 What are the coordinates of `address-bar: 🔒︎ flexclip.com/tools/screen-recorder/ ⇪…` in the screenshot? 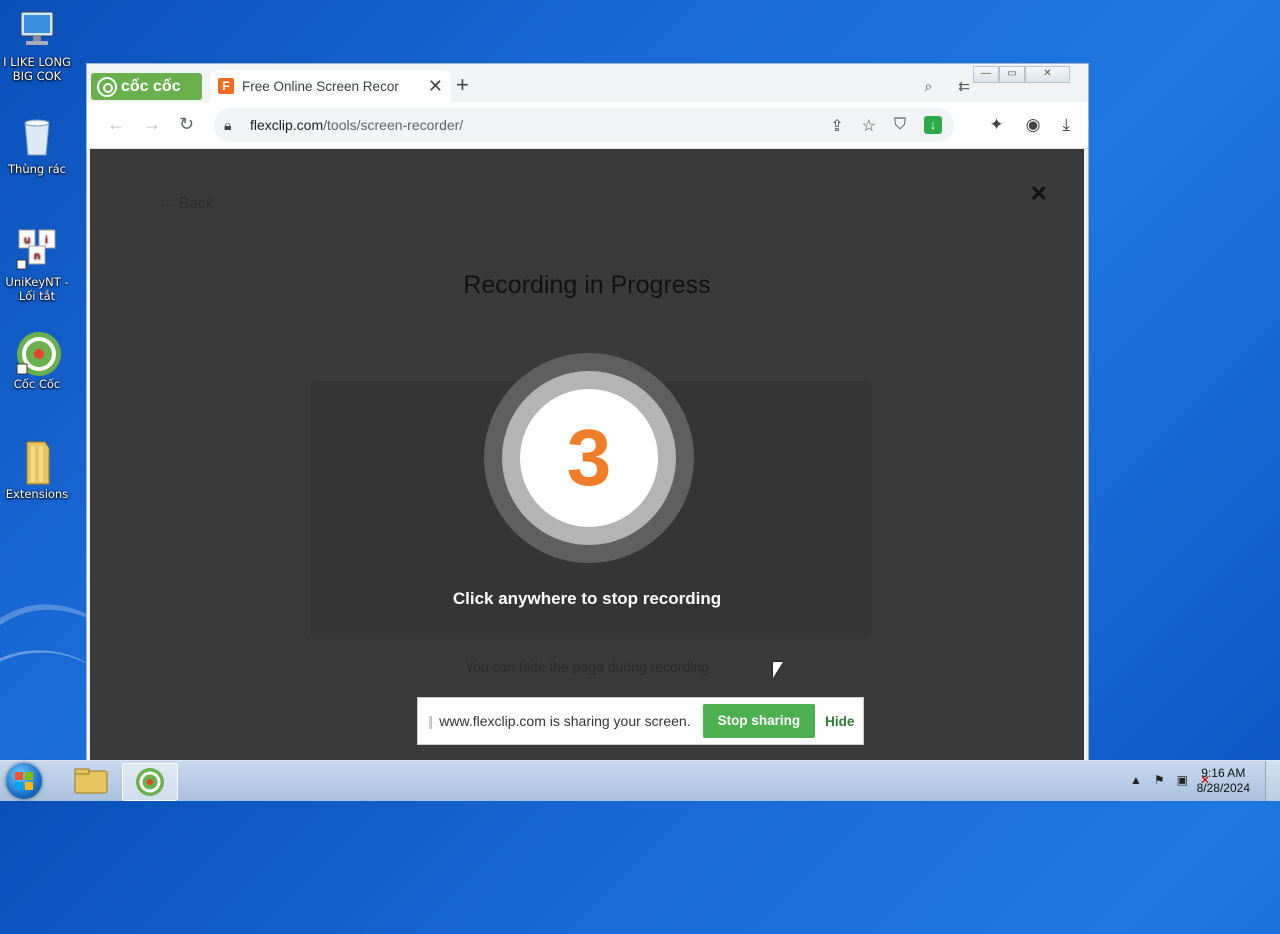 It's located at (584, 125).